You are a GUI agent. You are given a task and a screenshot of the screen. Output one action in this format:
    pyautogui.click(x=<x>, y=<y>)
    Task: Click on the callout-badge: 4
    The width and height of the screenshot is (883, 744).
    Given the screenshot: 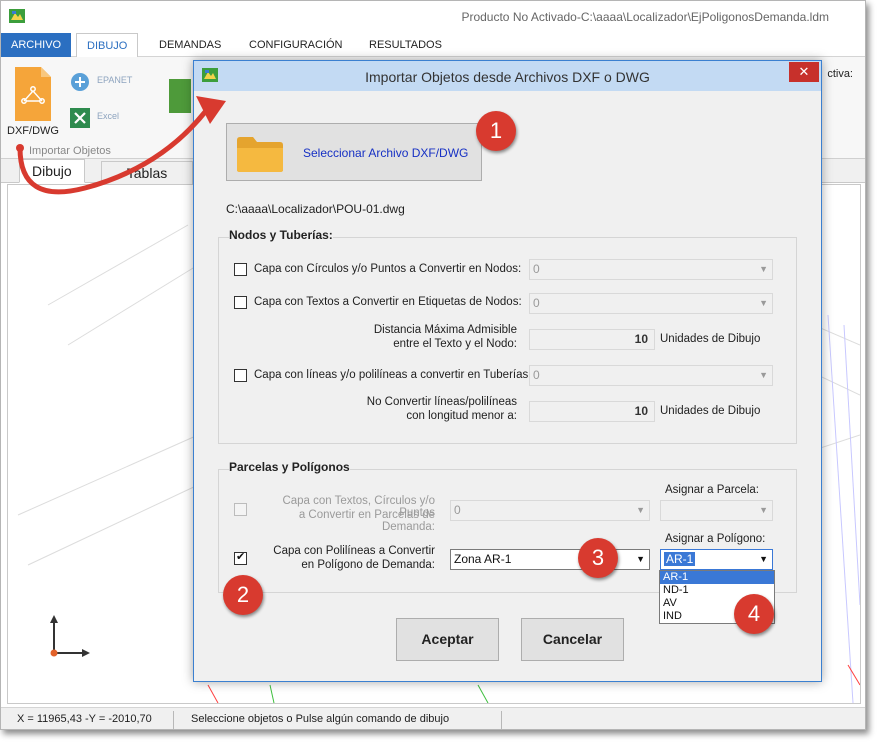 What is the action you would take?
    pyautogui.click(x=754, y=614)
    